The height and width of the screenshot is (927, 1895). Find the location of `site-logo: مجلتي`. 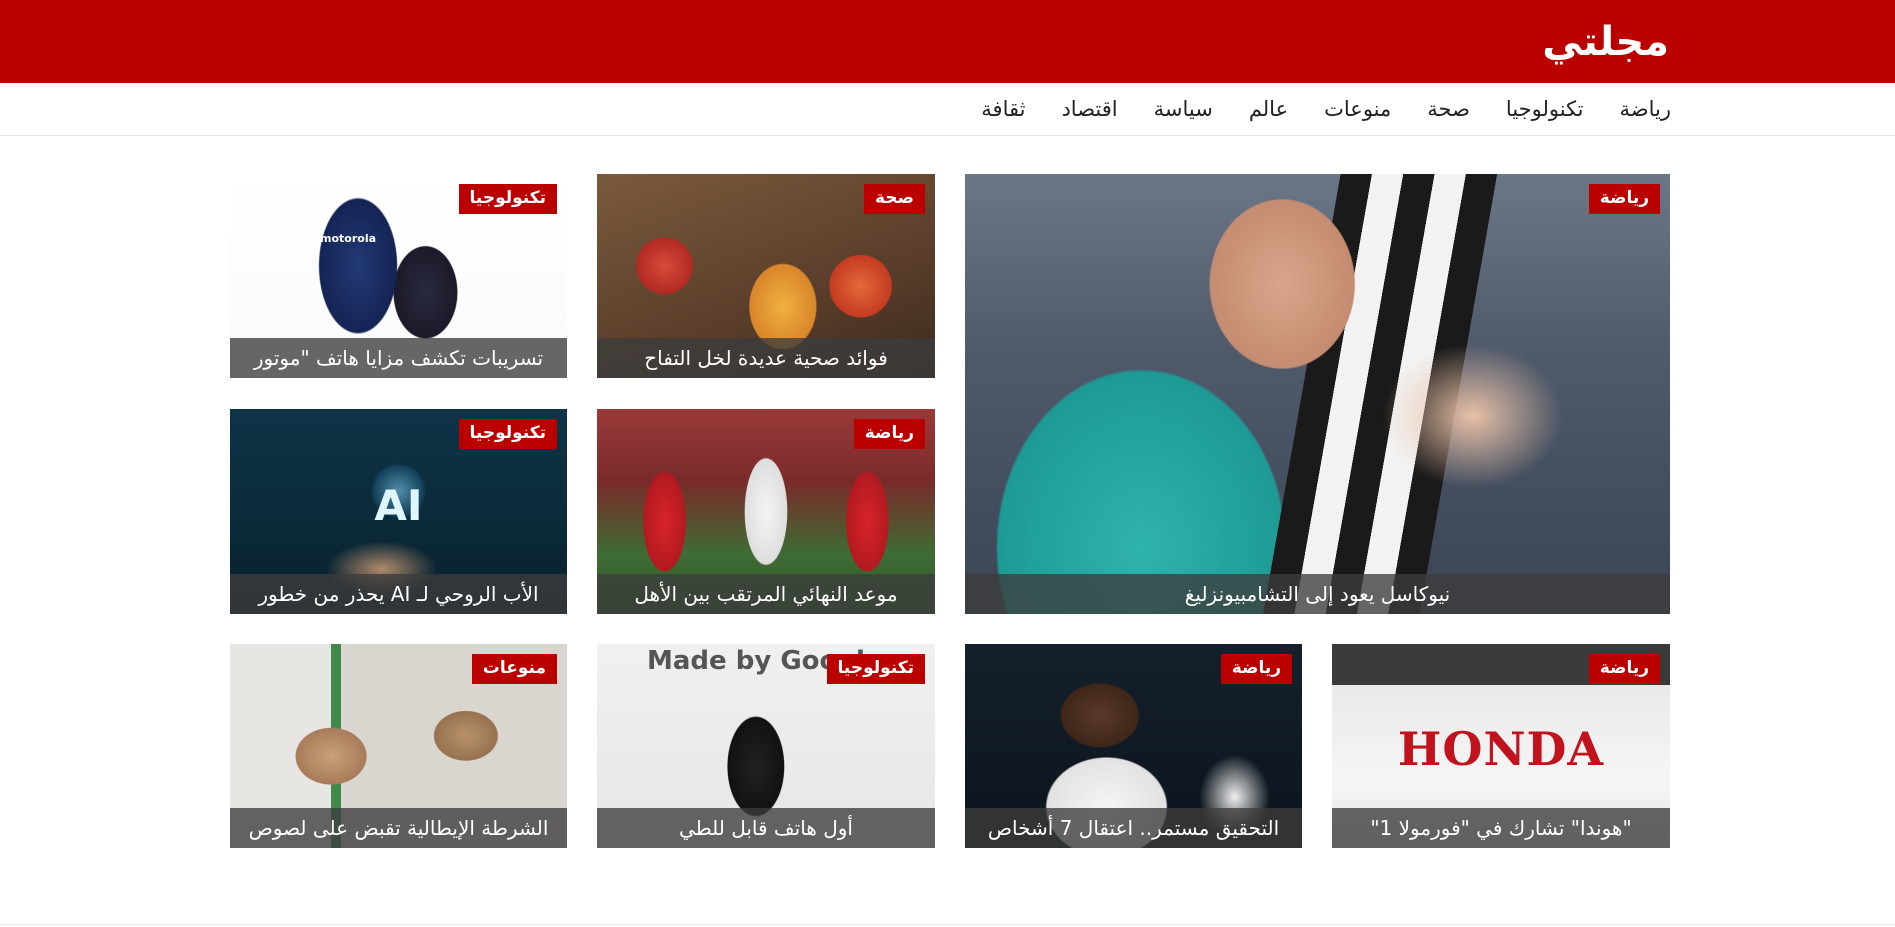

site-logo: مجلتي is located at coordinates (1605, 42).